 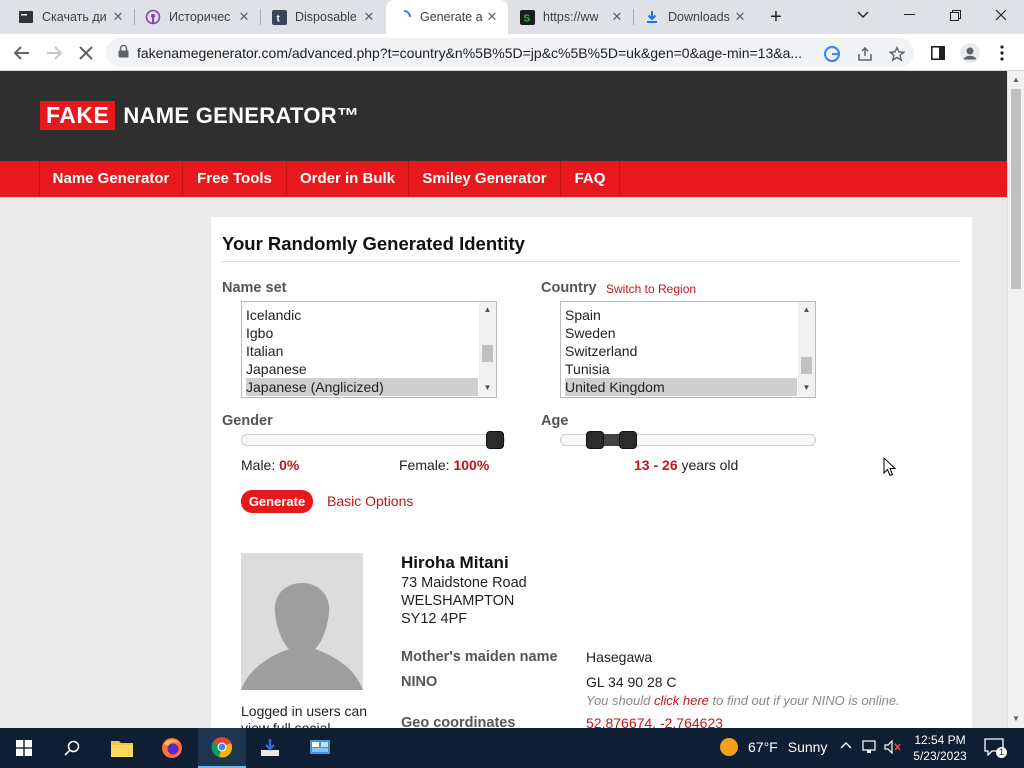 What do you see at coordinates (270, 748) in the screenshot?
I see `installer-app-icon` at bounding box center [270, 748].